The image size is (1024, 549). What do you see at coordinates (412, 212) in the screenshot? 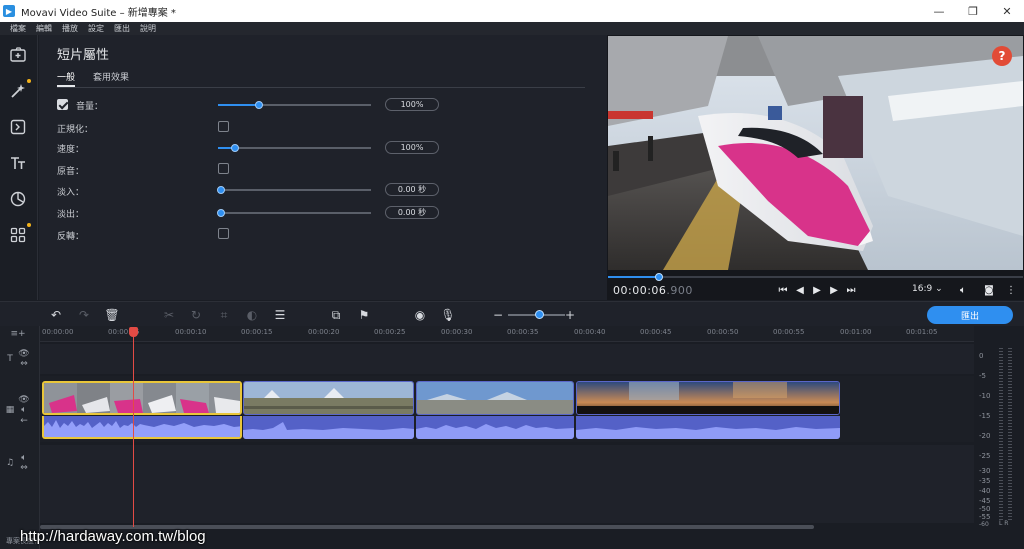
I see `fade-out-value: 0.00 秒` at bounding box center [412, 212].